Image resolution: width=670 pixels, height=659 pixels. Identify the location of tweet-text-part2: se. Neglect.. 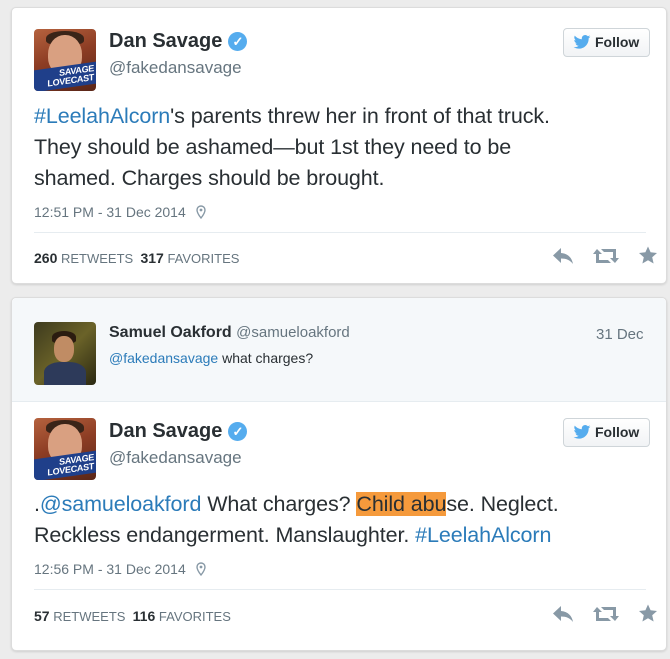
(502, 504).